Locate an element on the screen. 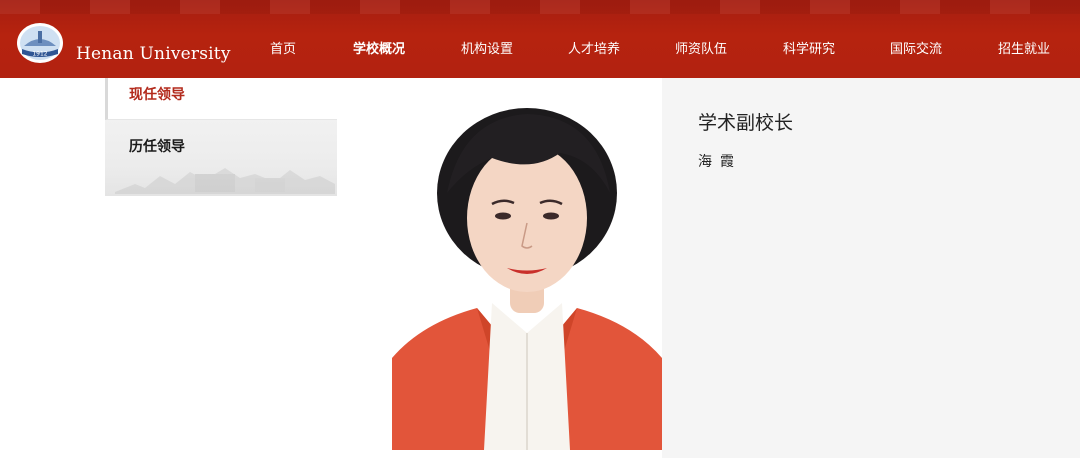 The width and height of the screenshot is (1080, 458). nav-item-international: 国际交流 is located at coordinates (916, 47).